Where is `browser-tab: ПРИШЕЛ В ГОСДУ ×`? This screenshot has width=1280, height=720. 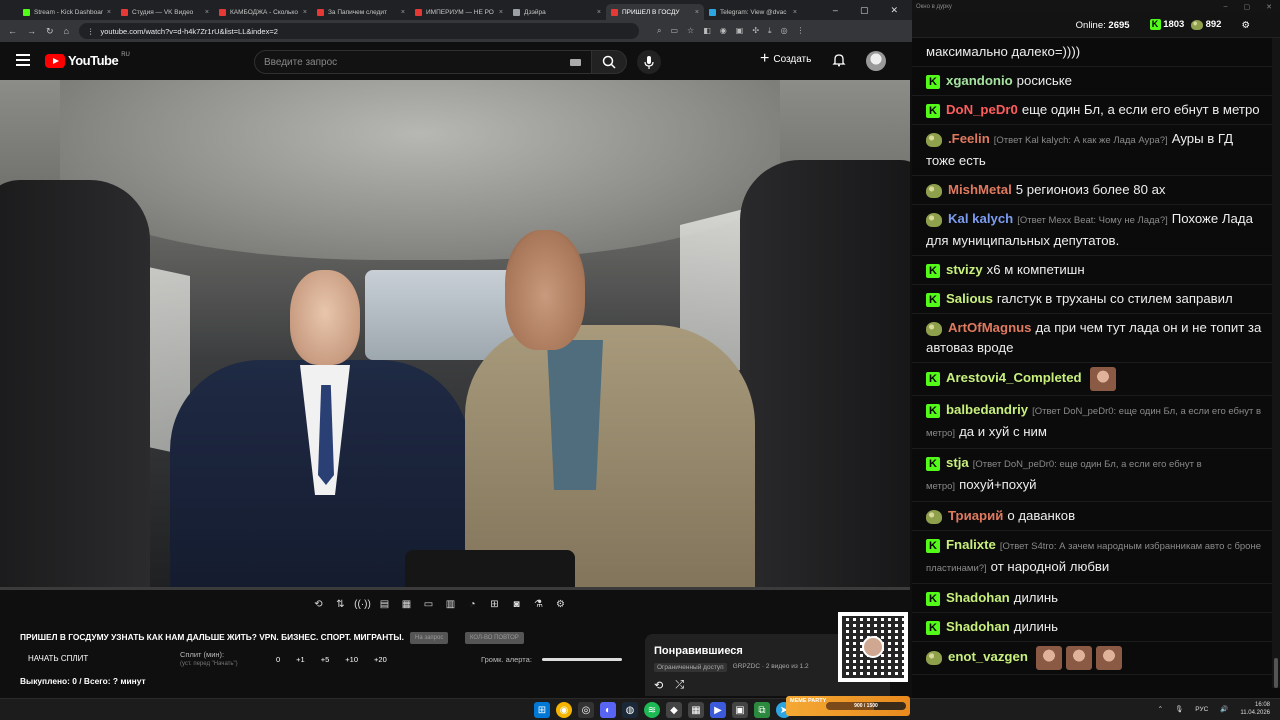
browser-tab: ПРИШЕЛ В ГОСДУ × is located at coordinates (655, 12).